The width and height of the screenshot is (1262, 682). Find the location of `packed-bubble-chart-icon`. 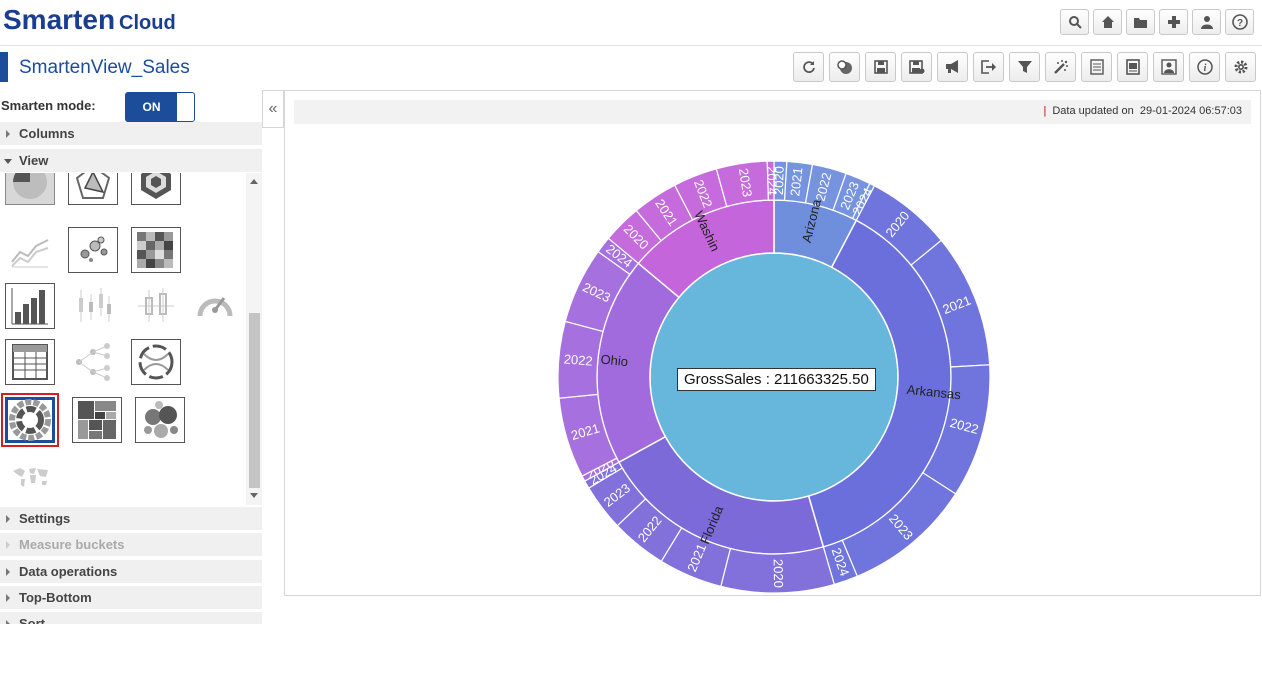

packed-bubble-chart-icon is located at coordinates (160, 420).